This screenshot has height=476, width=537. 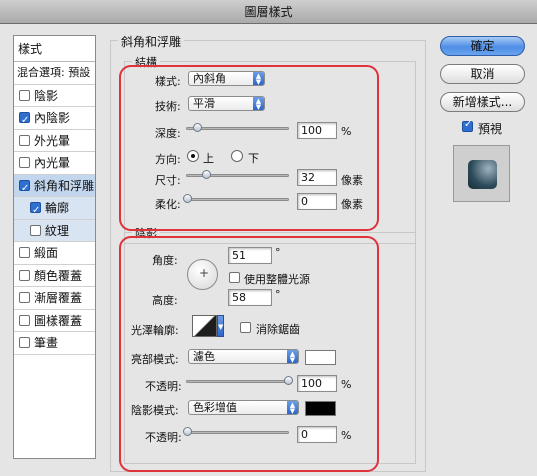 What do you see at coordinates (168, 81) in the screenshot?
I see `style-label: 樣式:` at bounding box center [168, 81].